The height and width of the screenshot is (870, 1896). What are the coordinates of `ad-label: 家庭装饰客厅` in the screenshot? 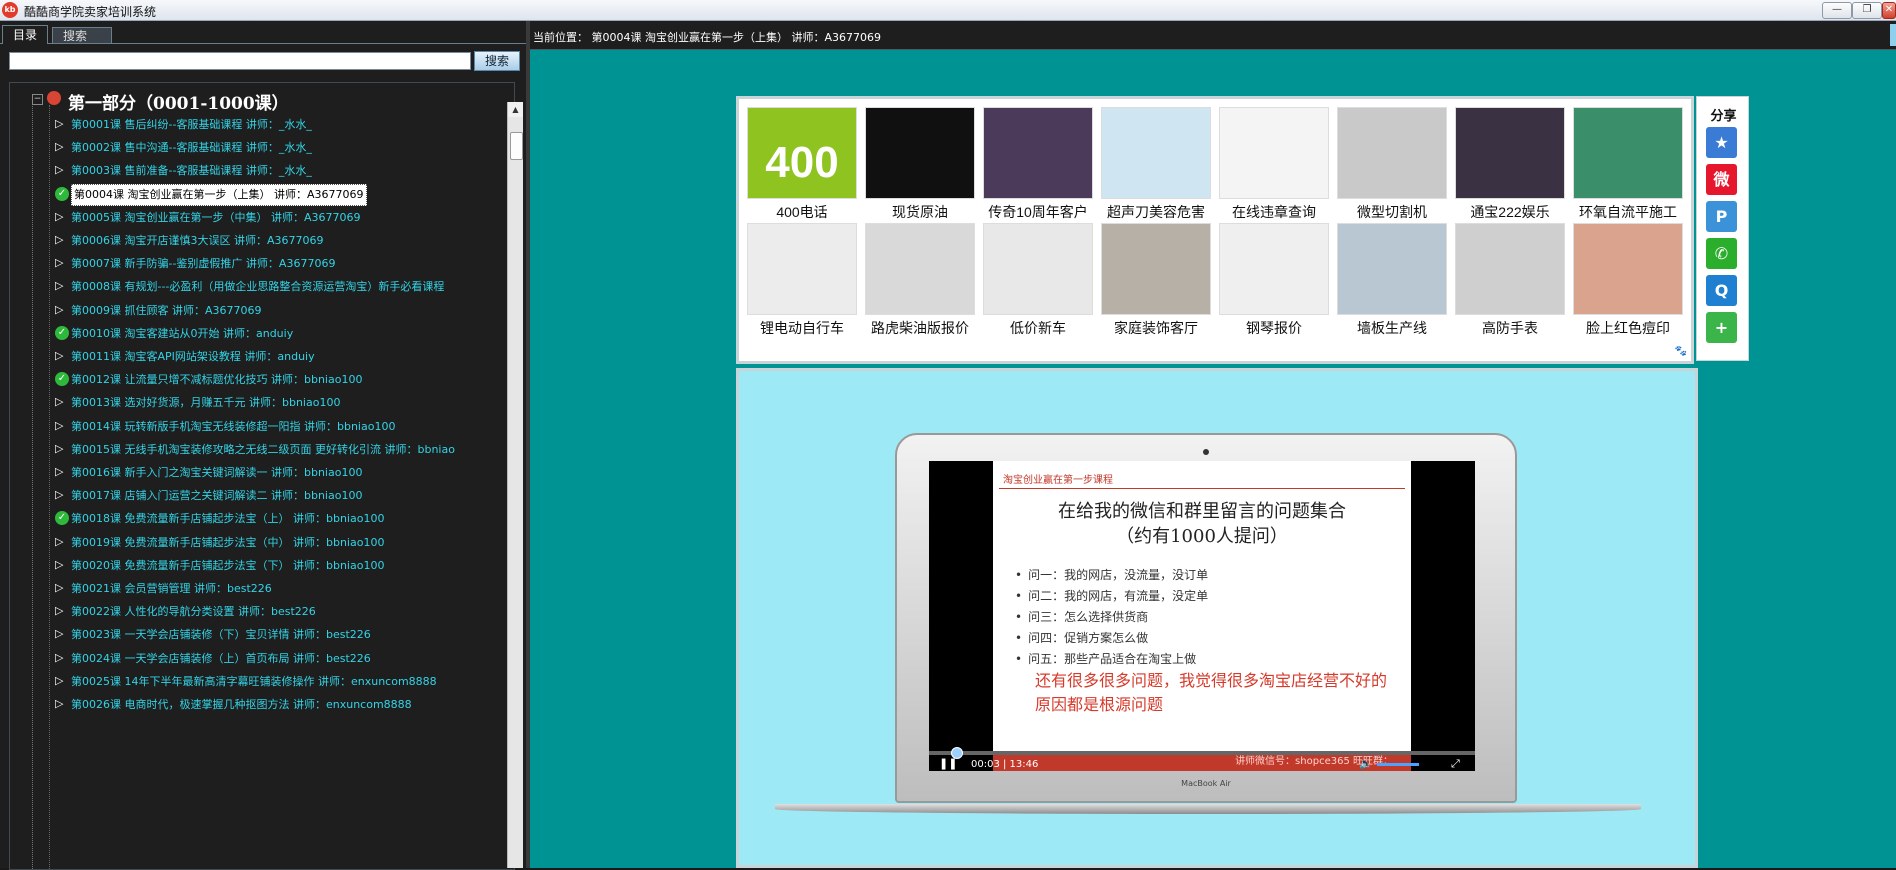 It's located at (1156, 328).